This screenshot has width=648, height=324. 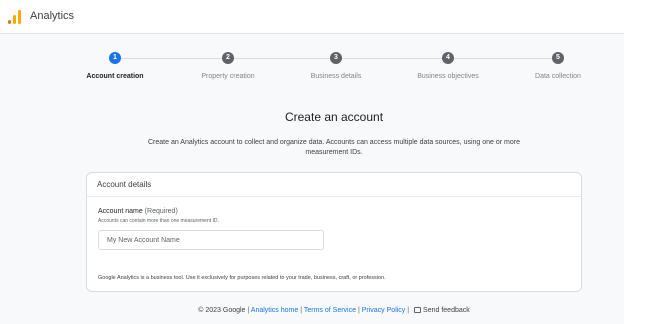 I want to click on step-business-details: 3 Business details, so click(x=336, y=66).